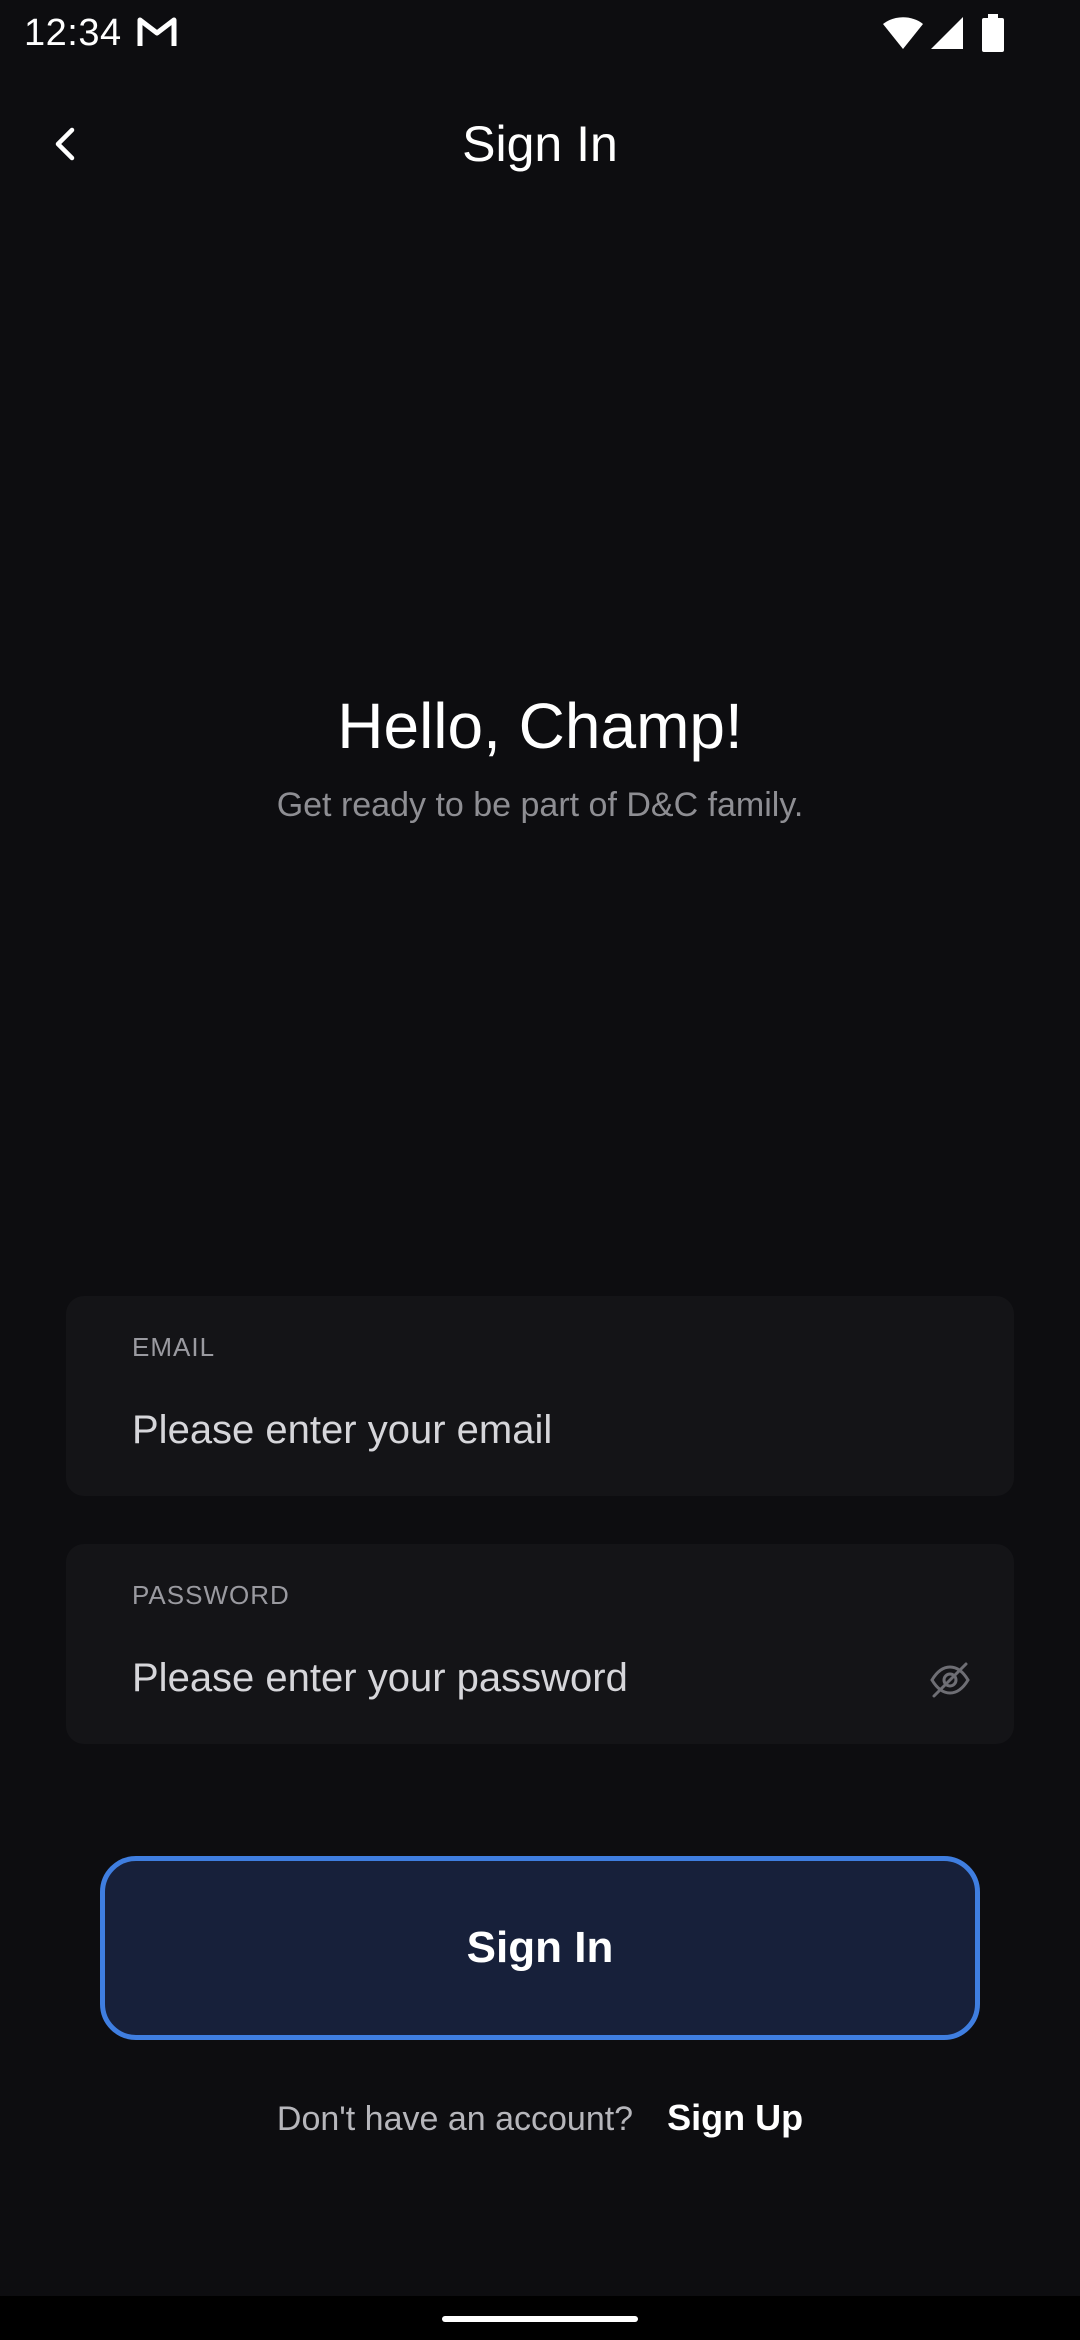 The height and width of the screenshot is (2340, 1080). Describe the element at coordinates (540, 33) in the screenshot. I see `status-bar: 12:34` at that location.